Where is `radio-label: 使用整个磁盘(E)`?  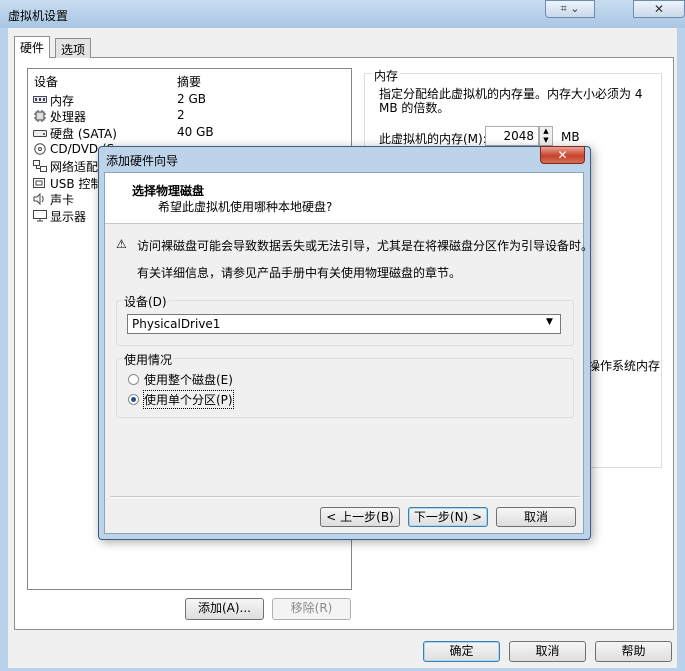 radio-label: 使用整个磁盘(E) is located at coordinates (188, 379).